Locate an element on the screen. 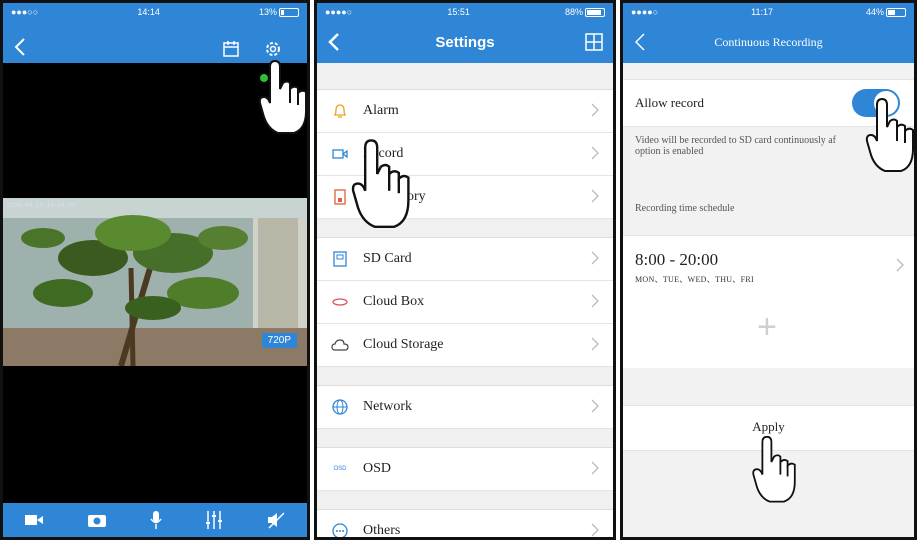  settings-item-record: Record is located at coordinates (465, 154).